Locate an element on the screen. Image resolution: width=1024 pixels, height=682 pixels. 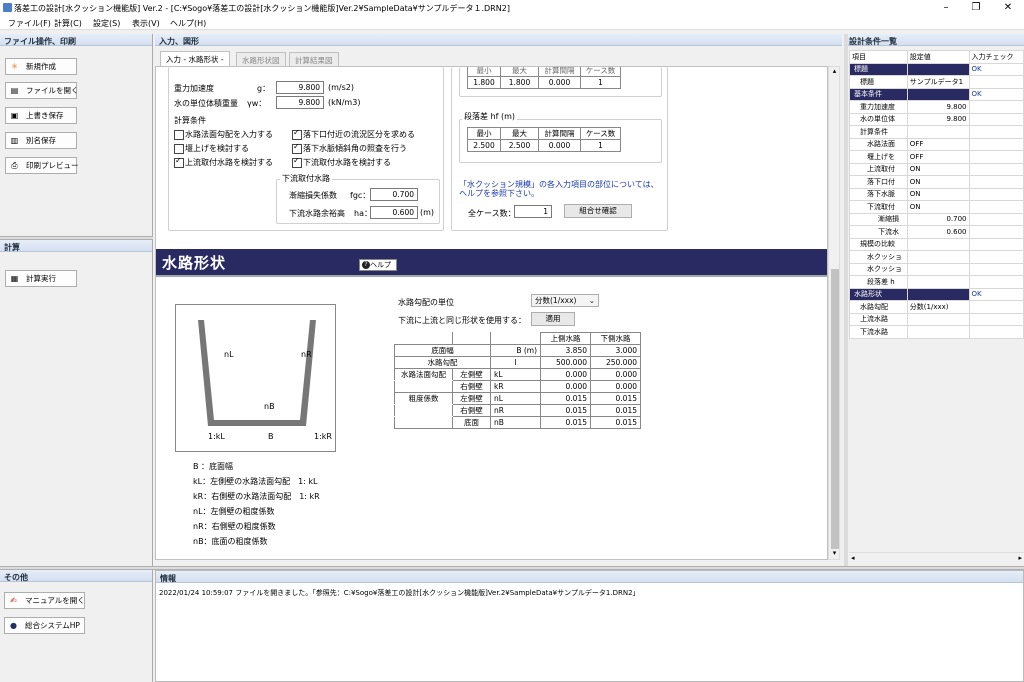
condition-row: 下流水 0.600 is located at coordinates (936, 232).